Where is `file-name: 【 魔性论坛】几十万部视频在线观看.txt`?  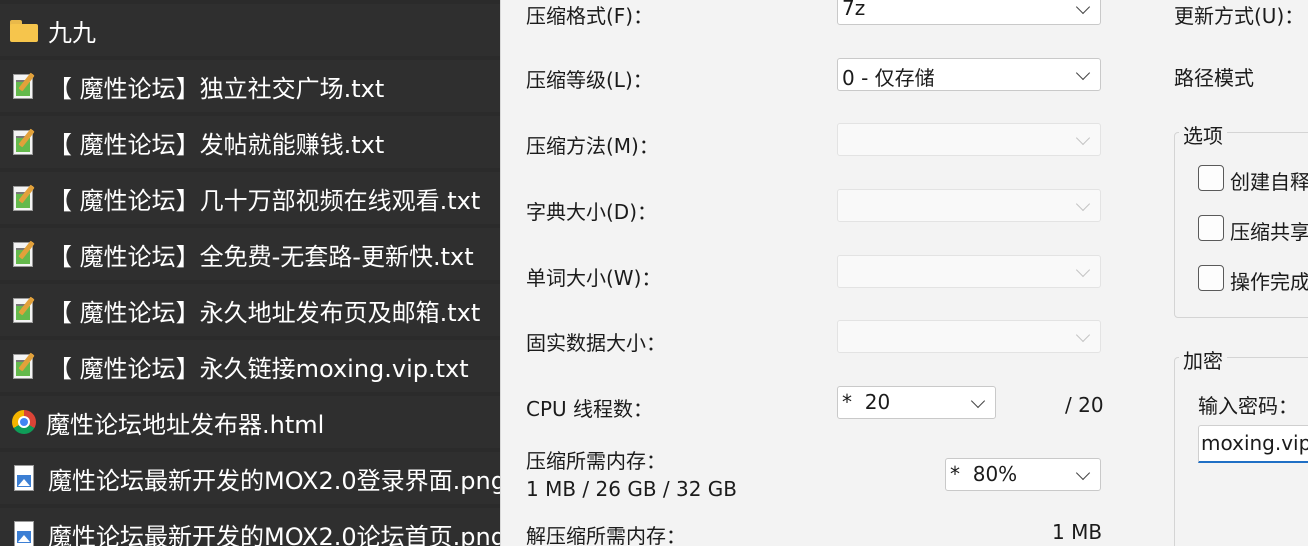 file-name: 【 魔性论坛】几十万部视频在线观看.txt is located at coordinates (264, 200).